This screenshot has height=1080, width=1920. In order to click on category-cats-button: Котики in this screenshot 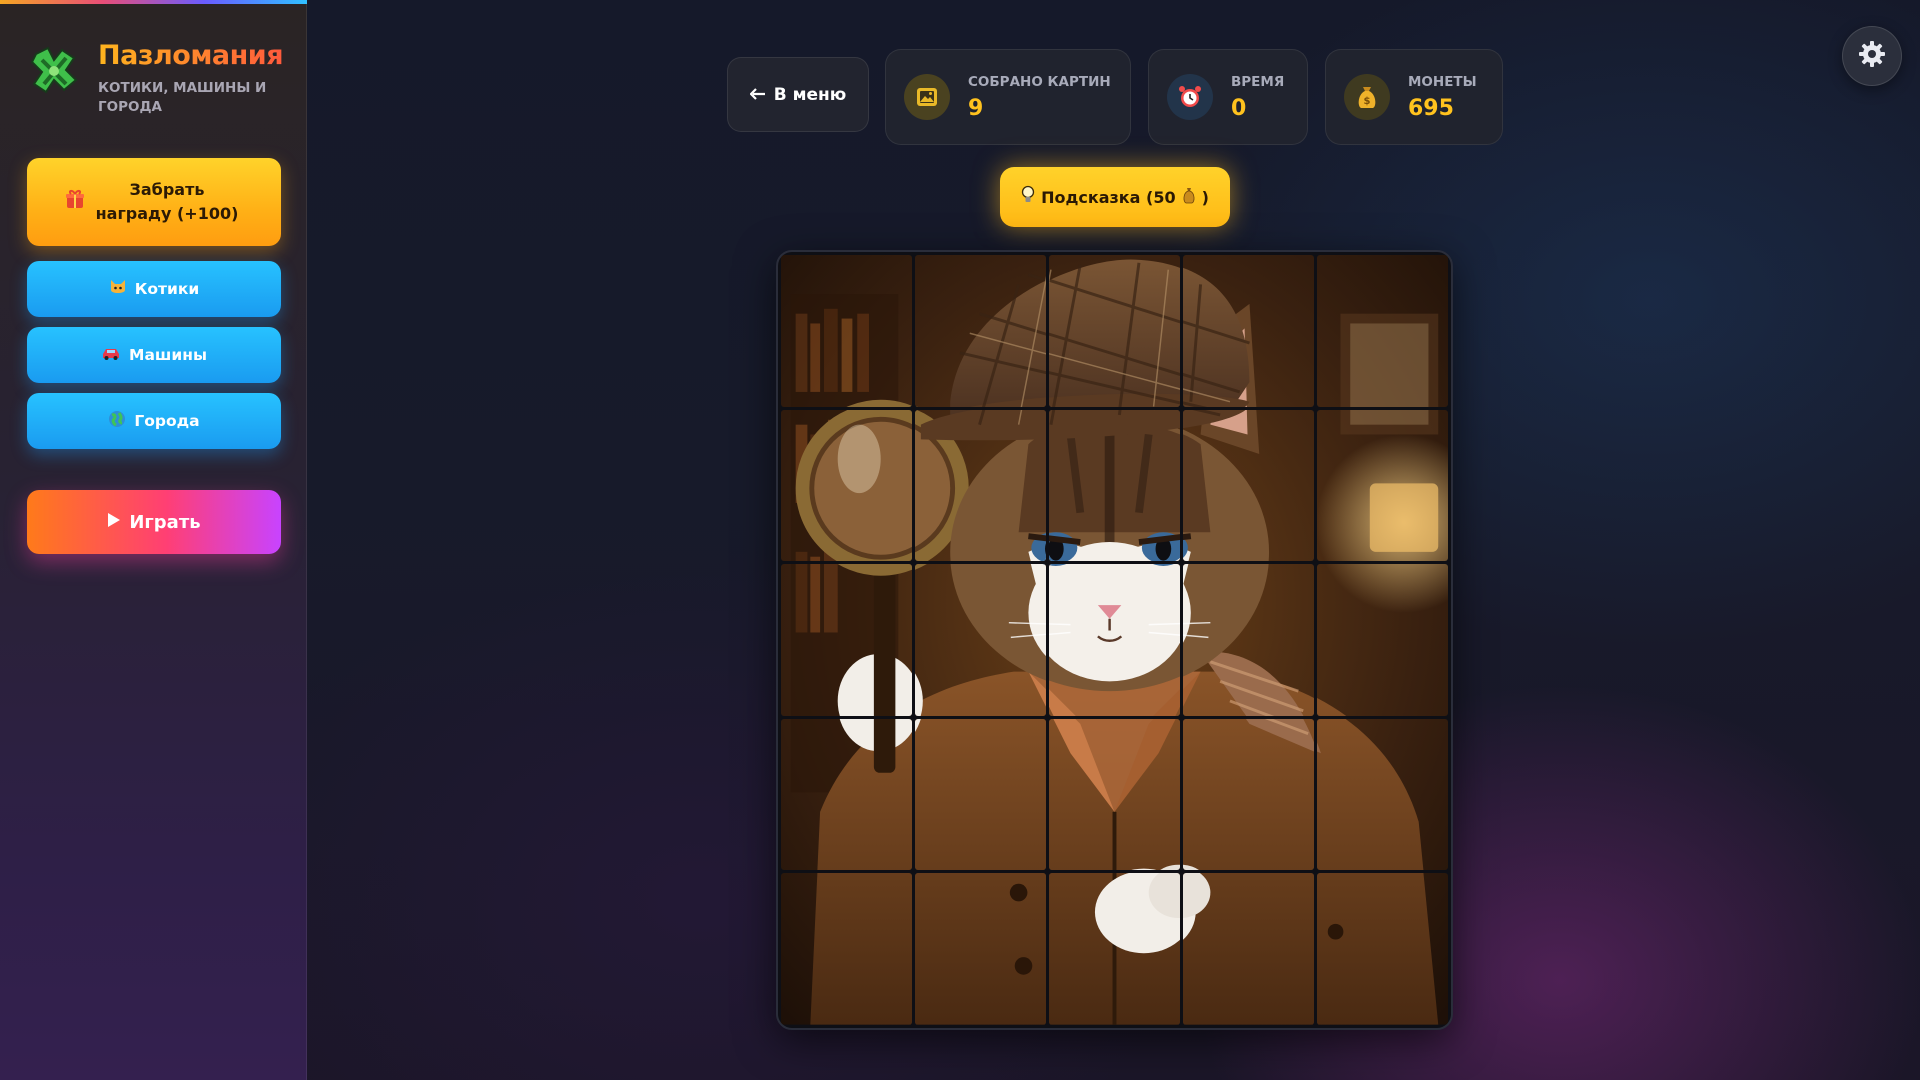, I will do `click(154, 289)`.